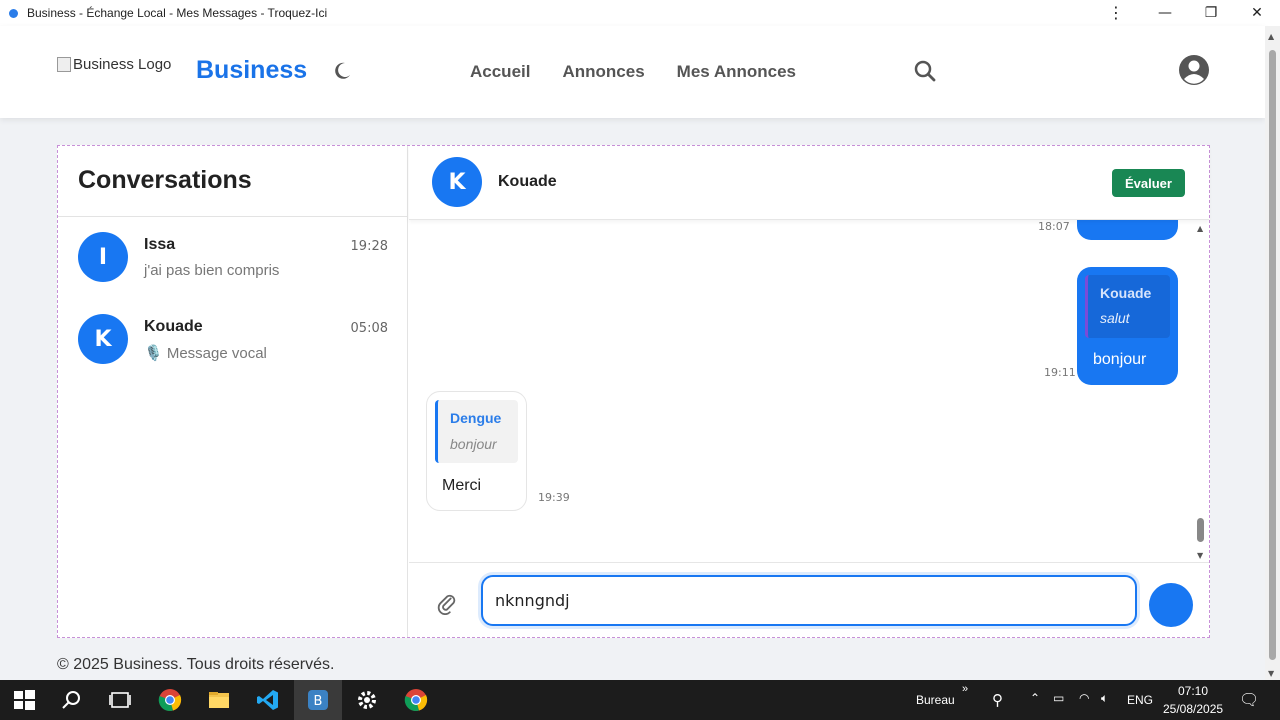 Image resolution: width=1280 pixels, height=720 pixels. What do you see at coordinates (212, 270) in the screenshot?
I see `conversation-preview: j'ai pas bien compris` at bounding box center [212, 270].